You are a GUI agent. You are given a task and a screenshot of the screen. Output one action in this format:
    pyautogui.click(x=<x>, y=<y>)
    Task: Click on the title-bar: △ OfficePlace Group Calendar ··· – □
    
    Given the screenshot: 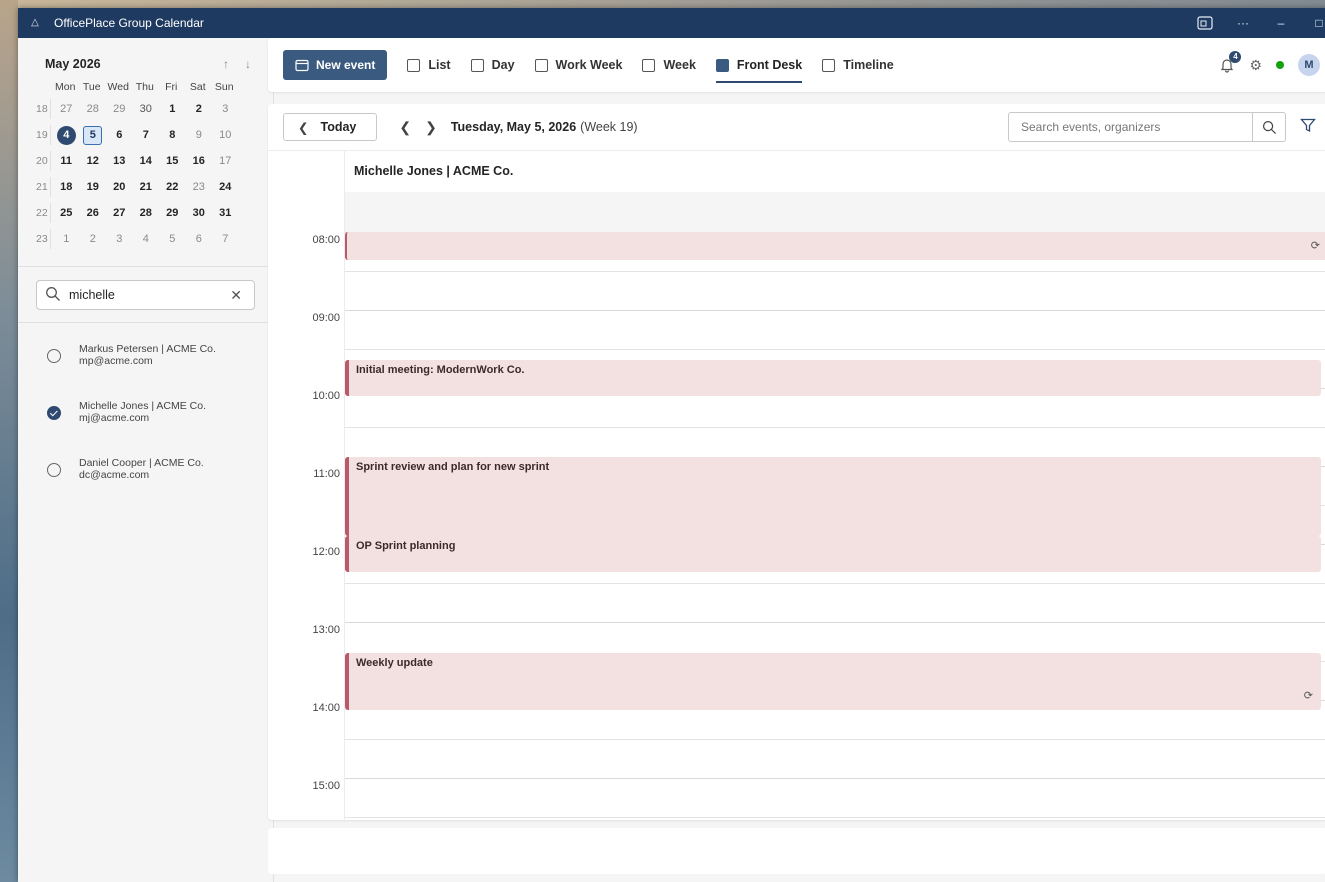 What is the action you would take?
    pyautogui.click(x=671, y=23)
    